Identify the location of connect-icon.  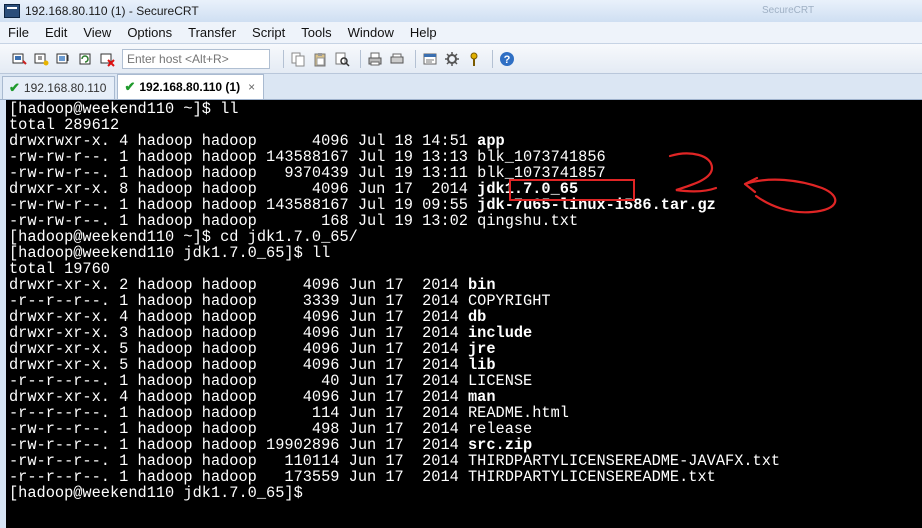
(19, 59).